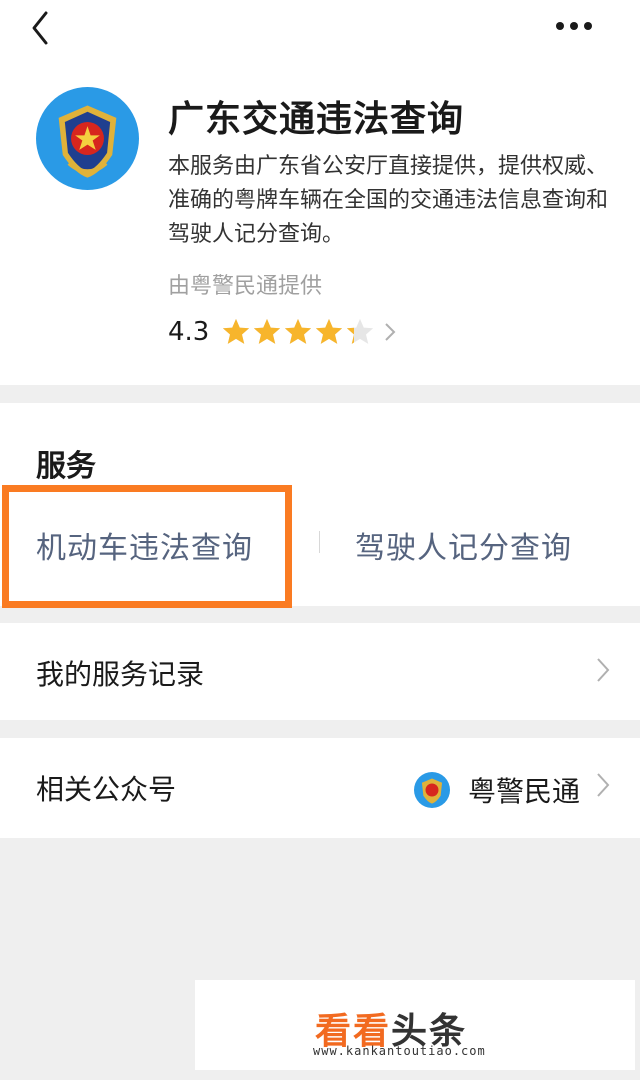 The width and height of the screenshot is (640, 1080). Describe the element at coordinates (319, 542) in the screenshot. I see `divider` at that location.